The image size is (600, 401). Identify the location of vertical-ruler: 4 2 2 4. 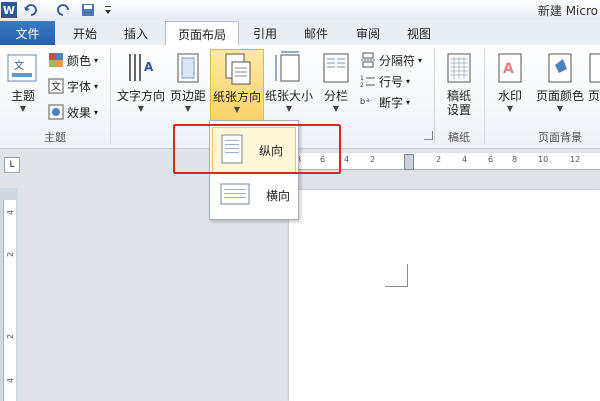
(9, 294).